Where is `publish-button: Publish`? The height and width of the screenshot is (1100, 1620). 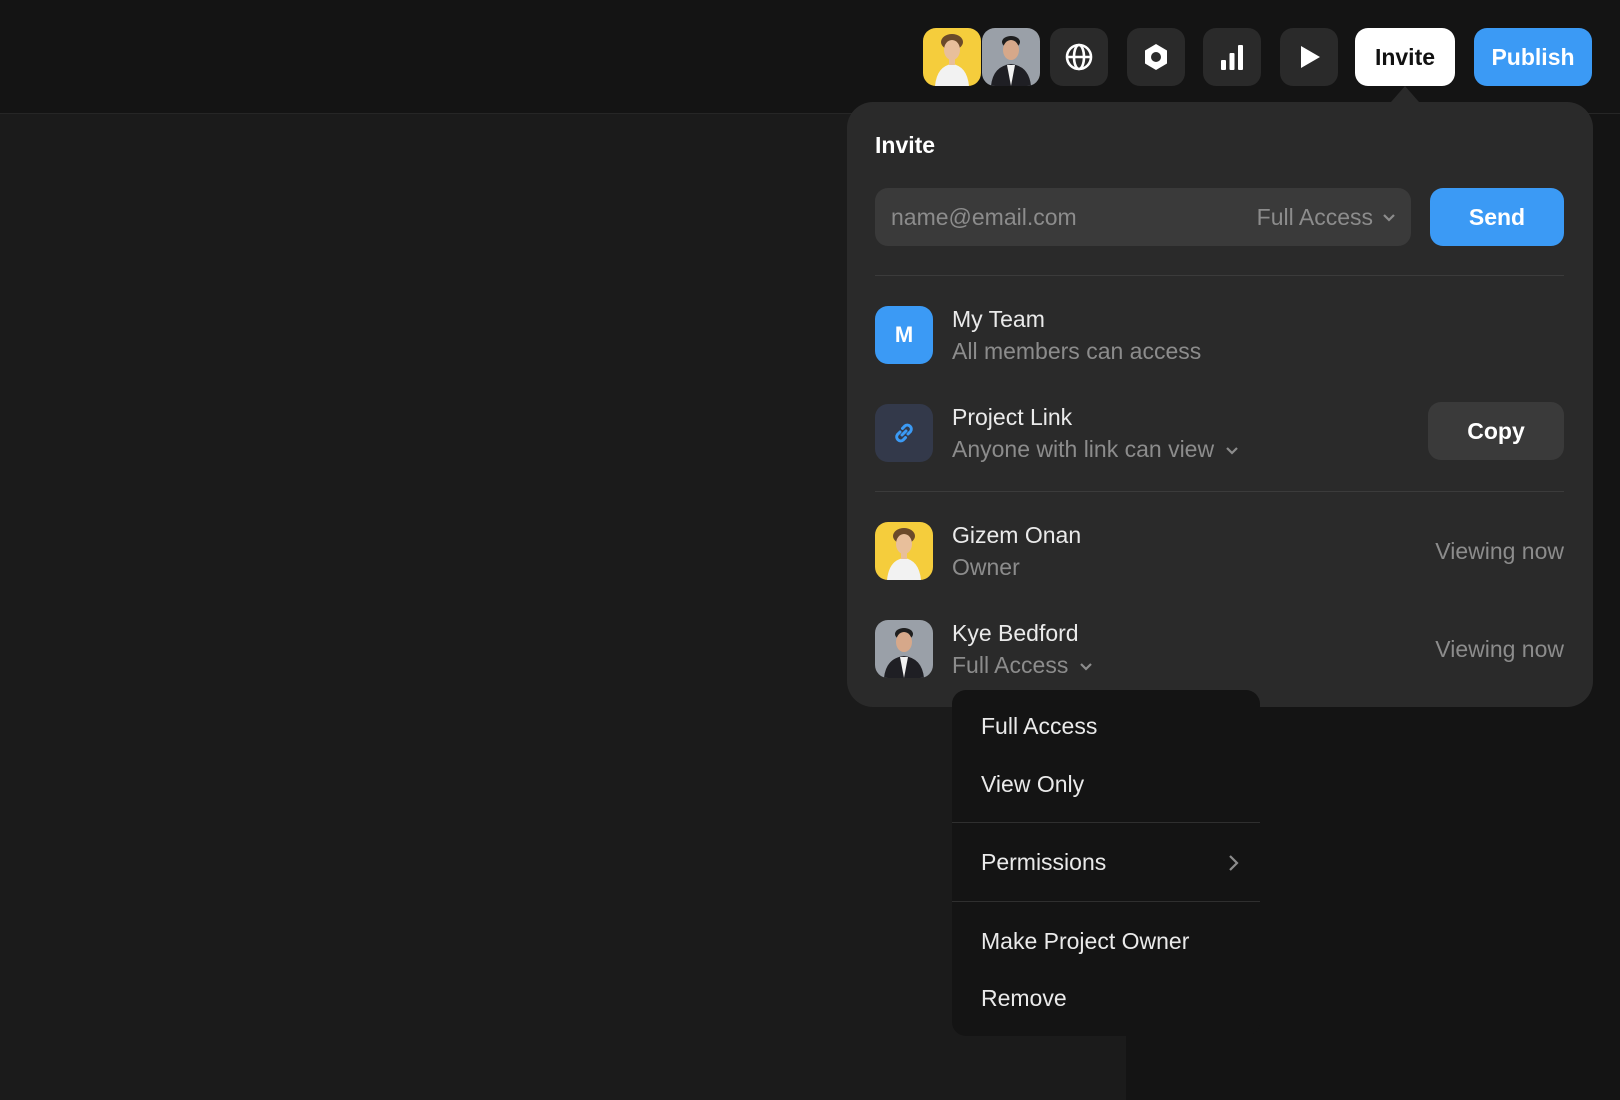
publish-button: Publish is located at coordinates (1533, 57).